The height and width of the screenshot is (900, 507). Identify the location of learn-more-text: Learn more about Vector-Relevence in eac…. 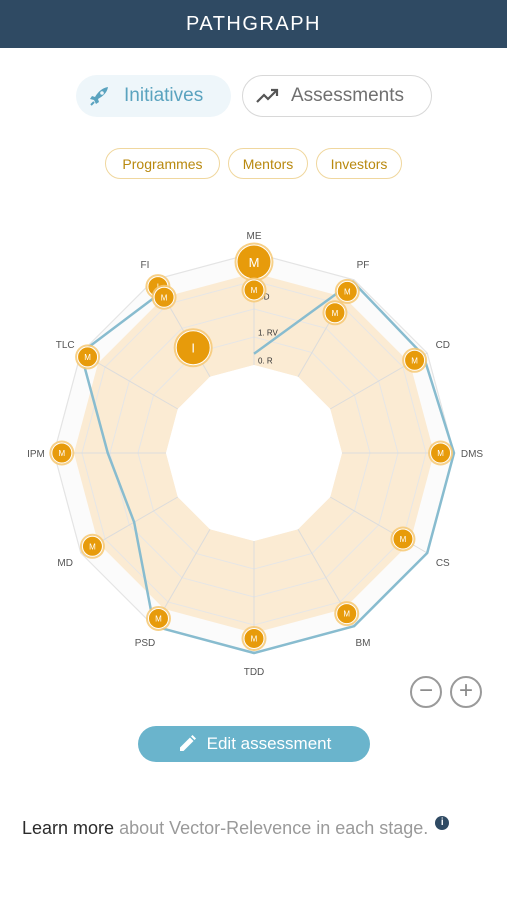
(242, 828).